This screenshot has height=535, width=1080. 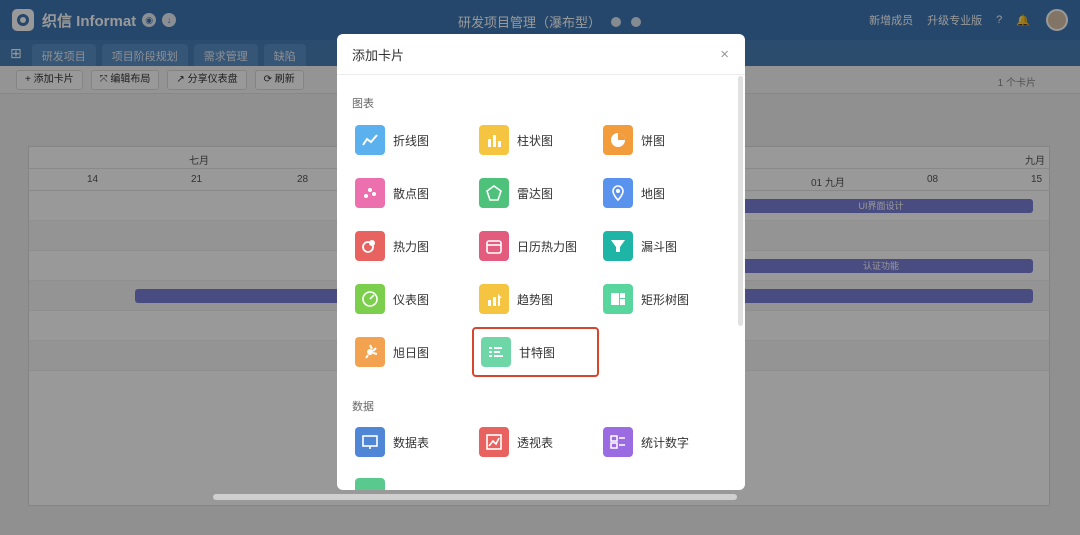 I want to click on add-card-option-trend: 趋势图, so click(x=536, y=299).